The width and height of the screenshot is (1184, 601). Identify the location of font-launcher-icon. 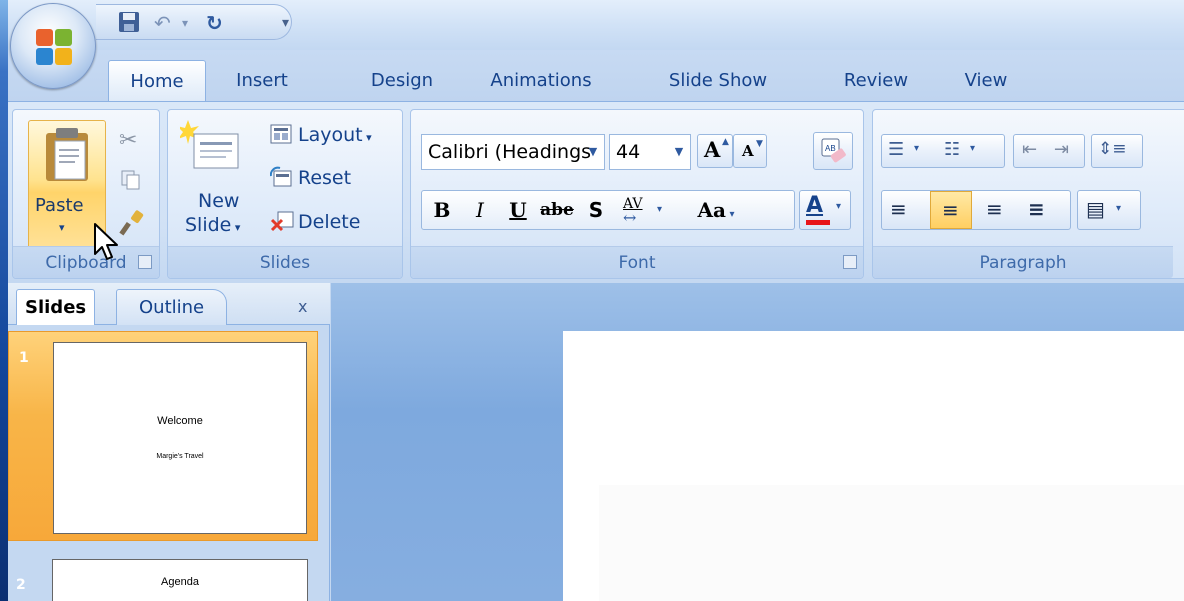
(850, 262).